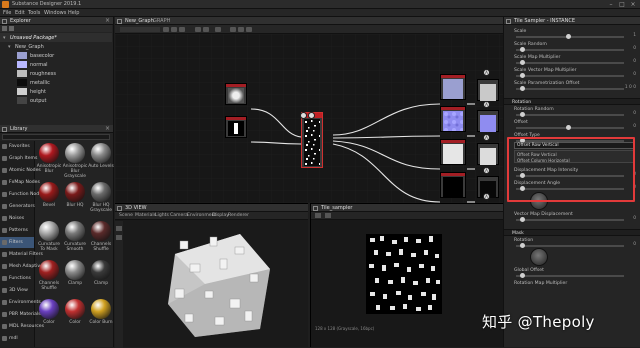 Image resolution: width=640 pixels, height=348 pixels. I want to click on align-icon, so click(198, 29).